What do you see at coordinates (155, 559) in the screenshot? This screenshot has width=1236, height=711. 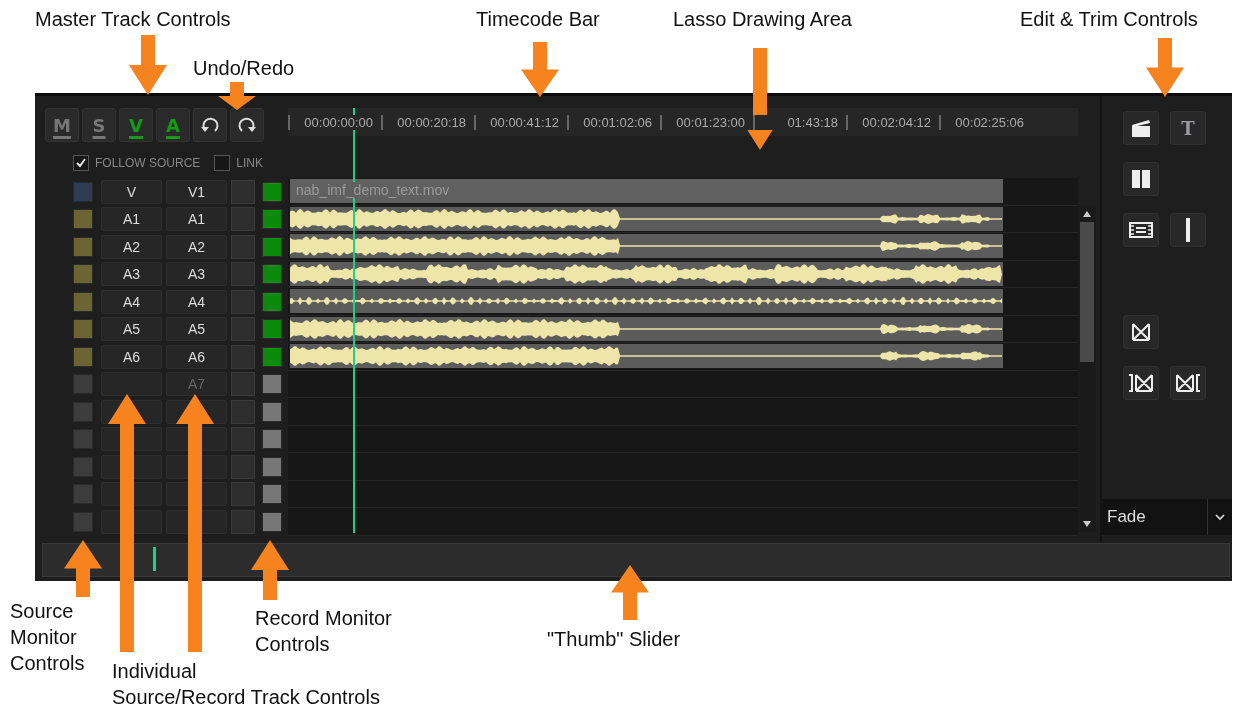 I see `slider-thumb` at bounding box center [155, 559].